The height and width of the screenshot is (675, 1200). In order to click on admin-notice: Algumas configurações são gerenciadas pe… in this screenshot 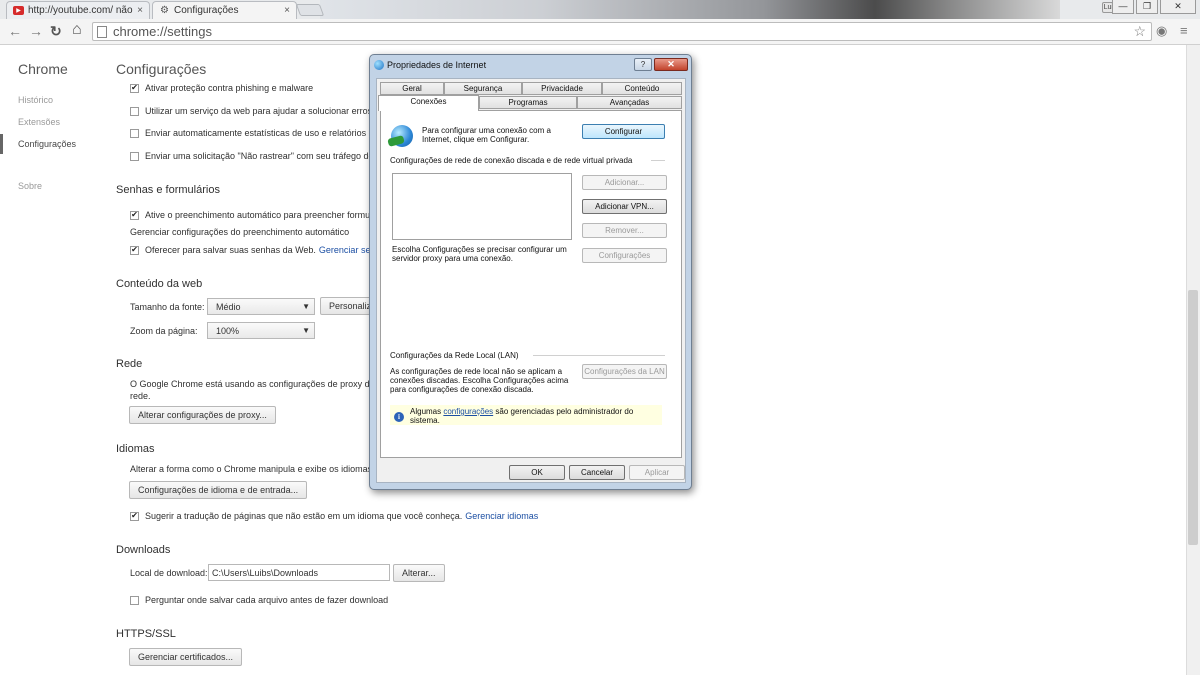, I will do `click(530, 416)`.